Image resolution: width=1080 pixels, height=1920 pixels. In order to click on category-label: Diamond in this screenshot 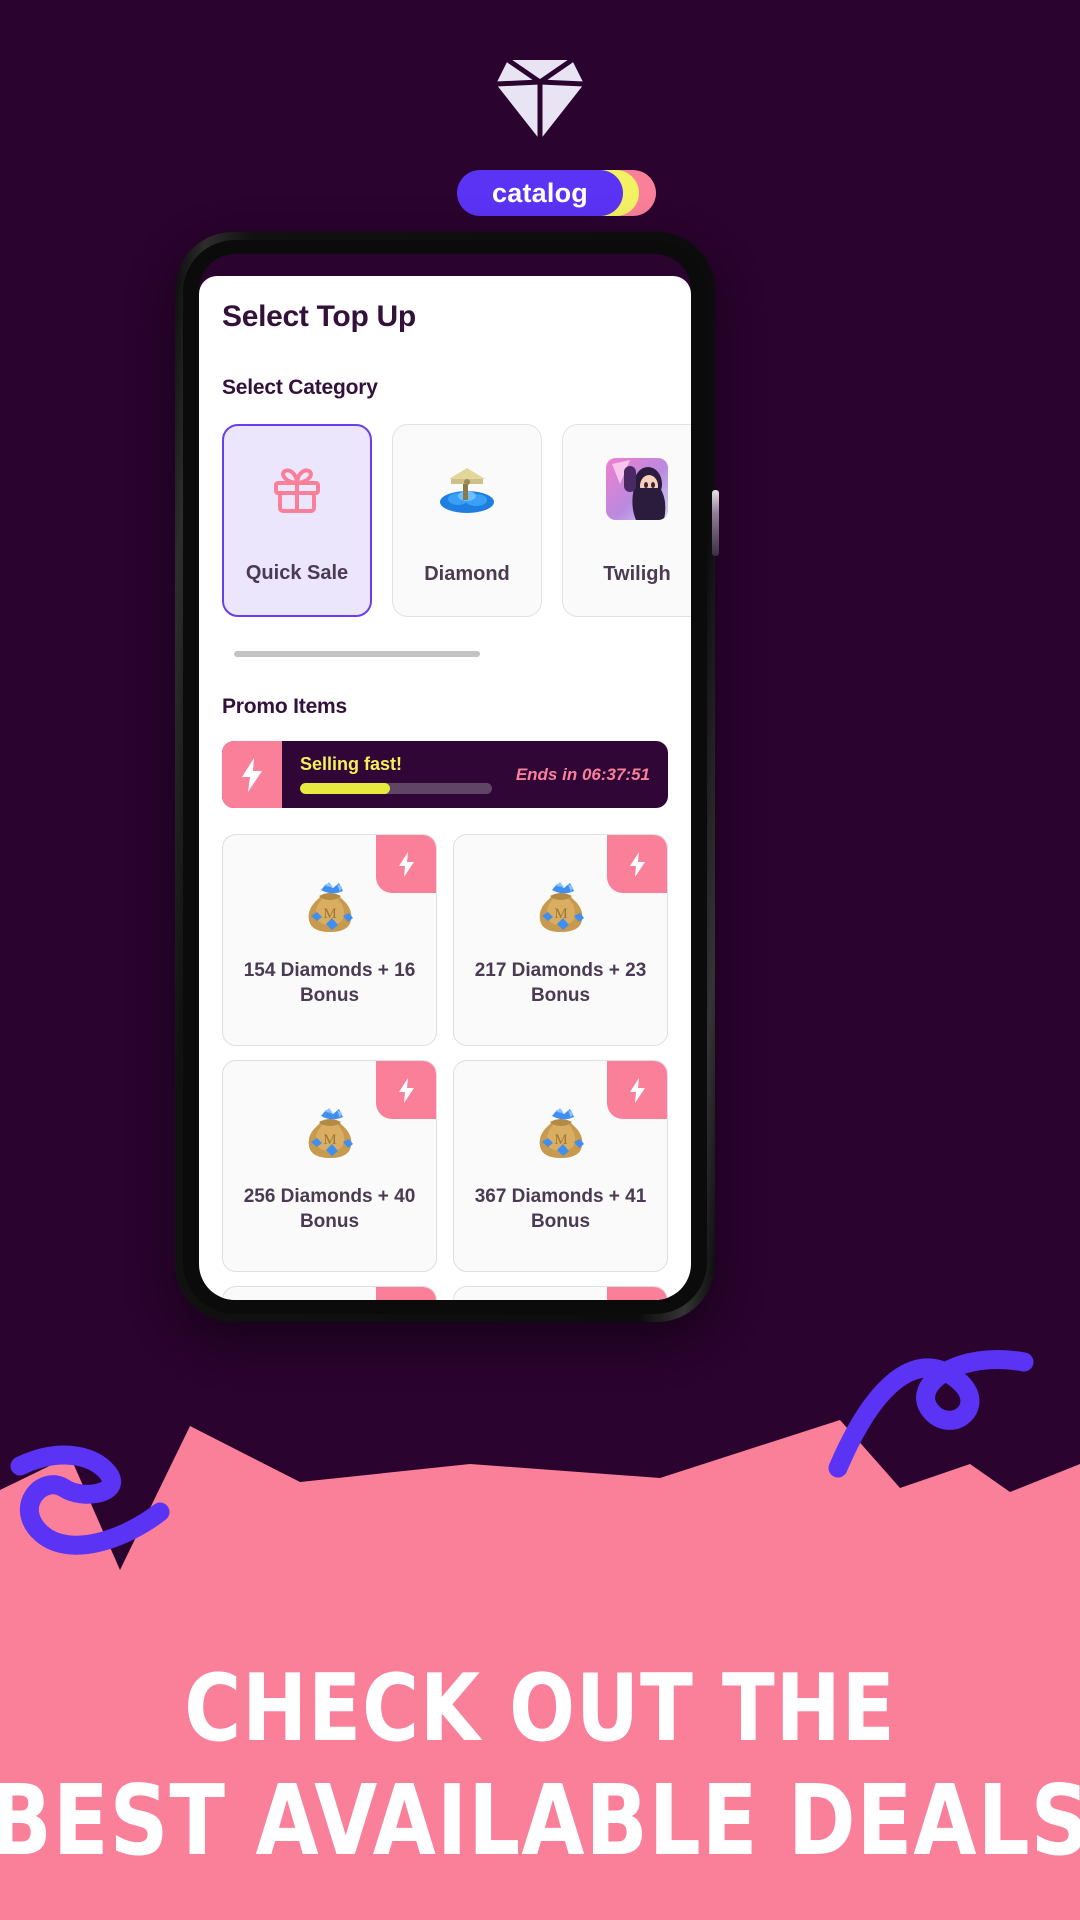, I will do `click(467, 574)`.